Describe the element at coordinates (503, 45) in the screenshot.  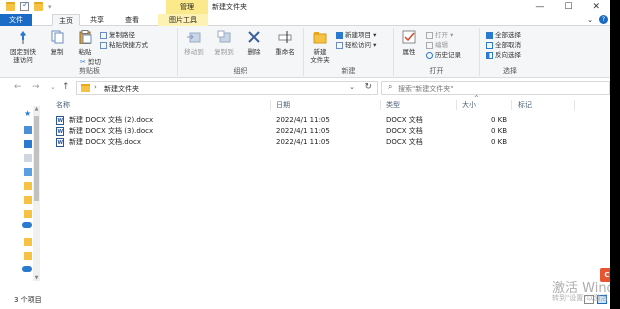
I see `select-none-button: 全部取消` at that location.